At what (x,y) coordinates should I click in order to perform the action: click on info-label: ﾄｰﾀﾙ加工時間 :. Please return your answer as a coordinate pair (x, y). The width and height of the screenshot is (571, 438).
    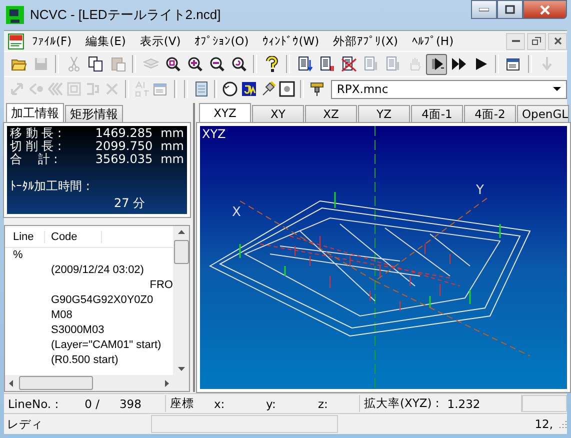
    Looking at the image, I should click on (50, 186).